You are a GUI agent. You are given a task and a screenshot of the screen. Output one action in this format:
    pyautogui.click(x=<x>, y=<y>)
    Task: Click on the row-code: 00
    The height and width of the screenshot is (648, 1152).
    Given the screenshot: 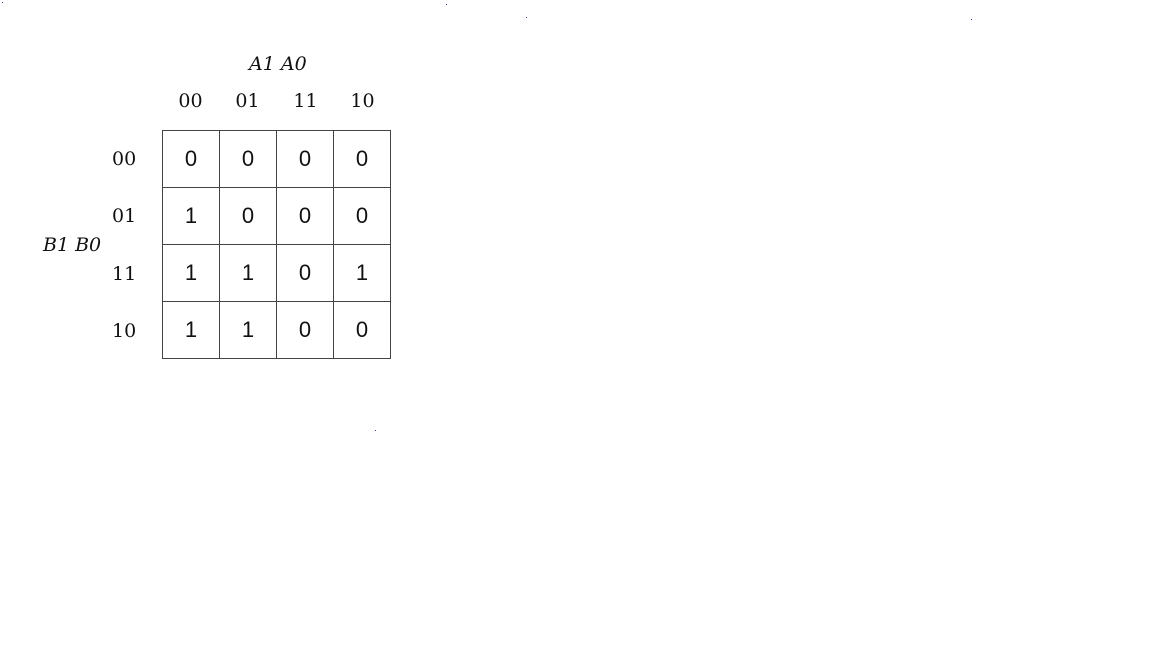 What is the action you would take?
    pyautogui.click(x=124, y=159)
    